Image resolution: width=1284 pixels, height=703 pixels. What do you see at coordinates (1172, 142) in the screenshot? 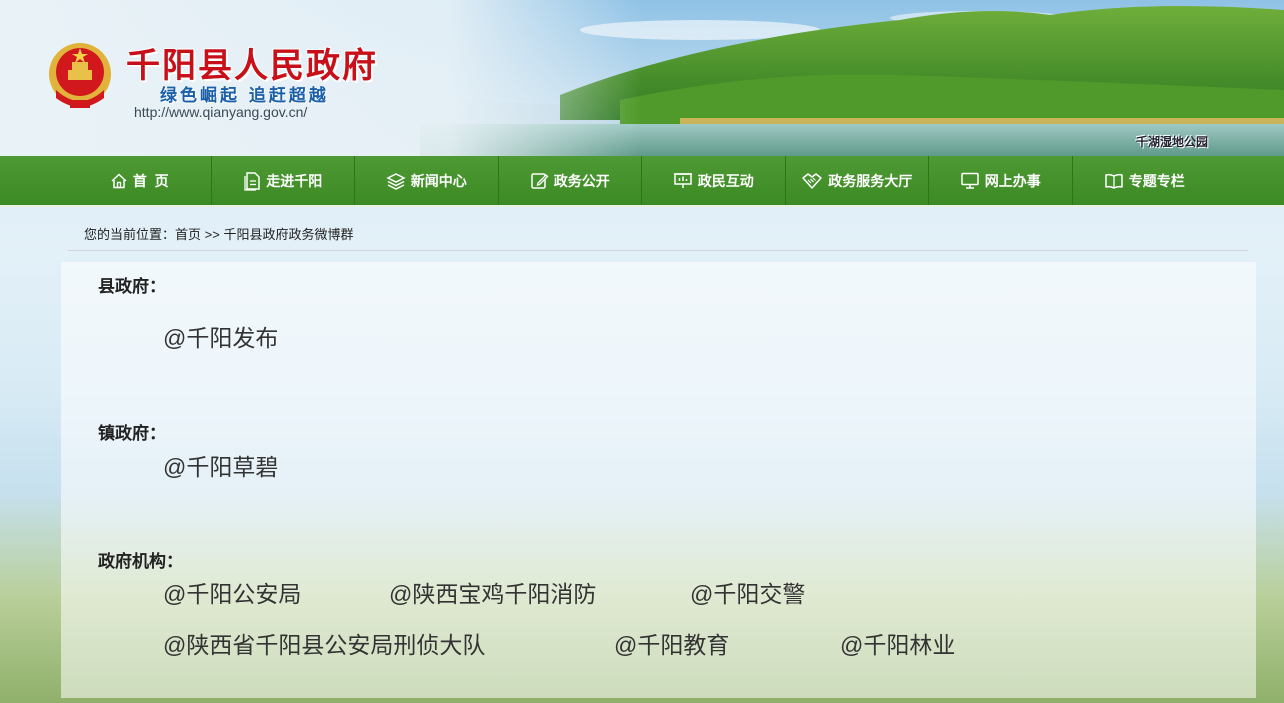
I see `photo-caption: 千湖湿地公园` at bounding box center [1172, 142].